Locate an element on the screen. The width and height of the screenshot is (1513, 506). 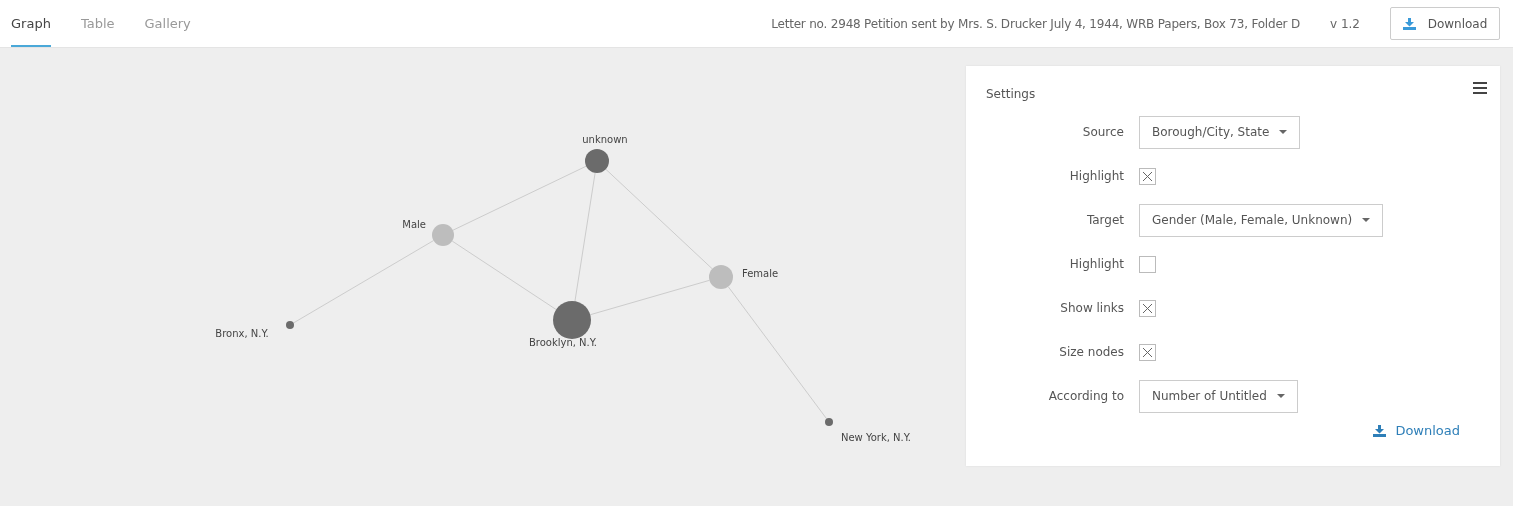
field-label: Target is located at coordinates (1104, 220).